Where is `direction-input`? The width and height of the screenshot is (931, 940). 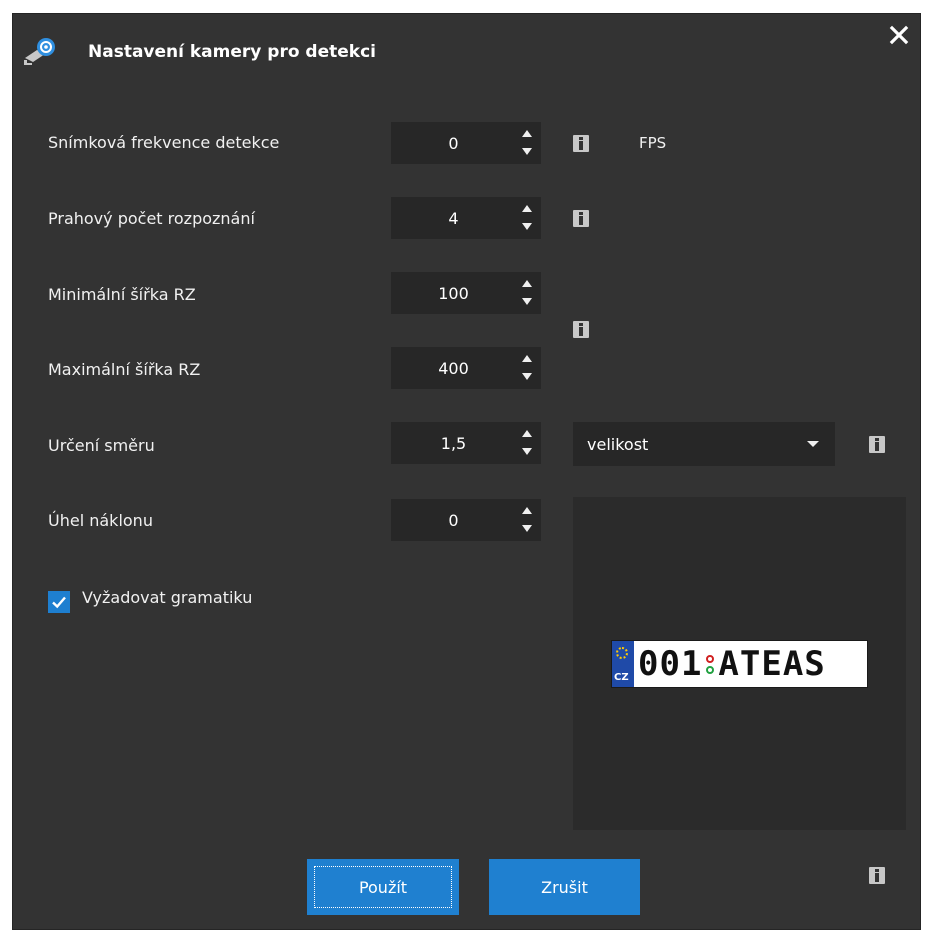 direction-input is located at coordinates (453, 443).